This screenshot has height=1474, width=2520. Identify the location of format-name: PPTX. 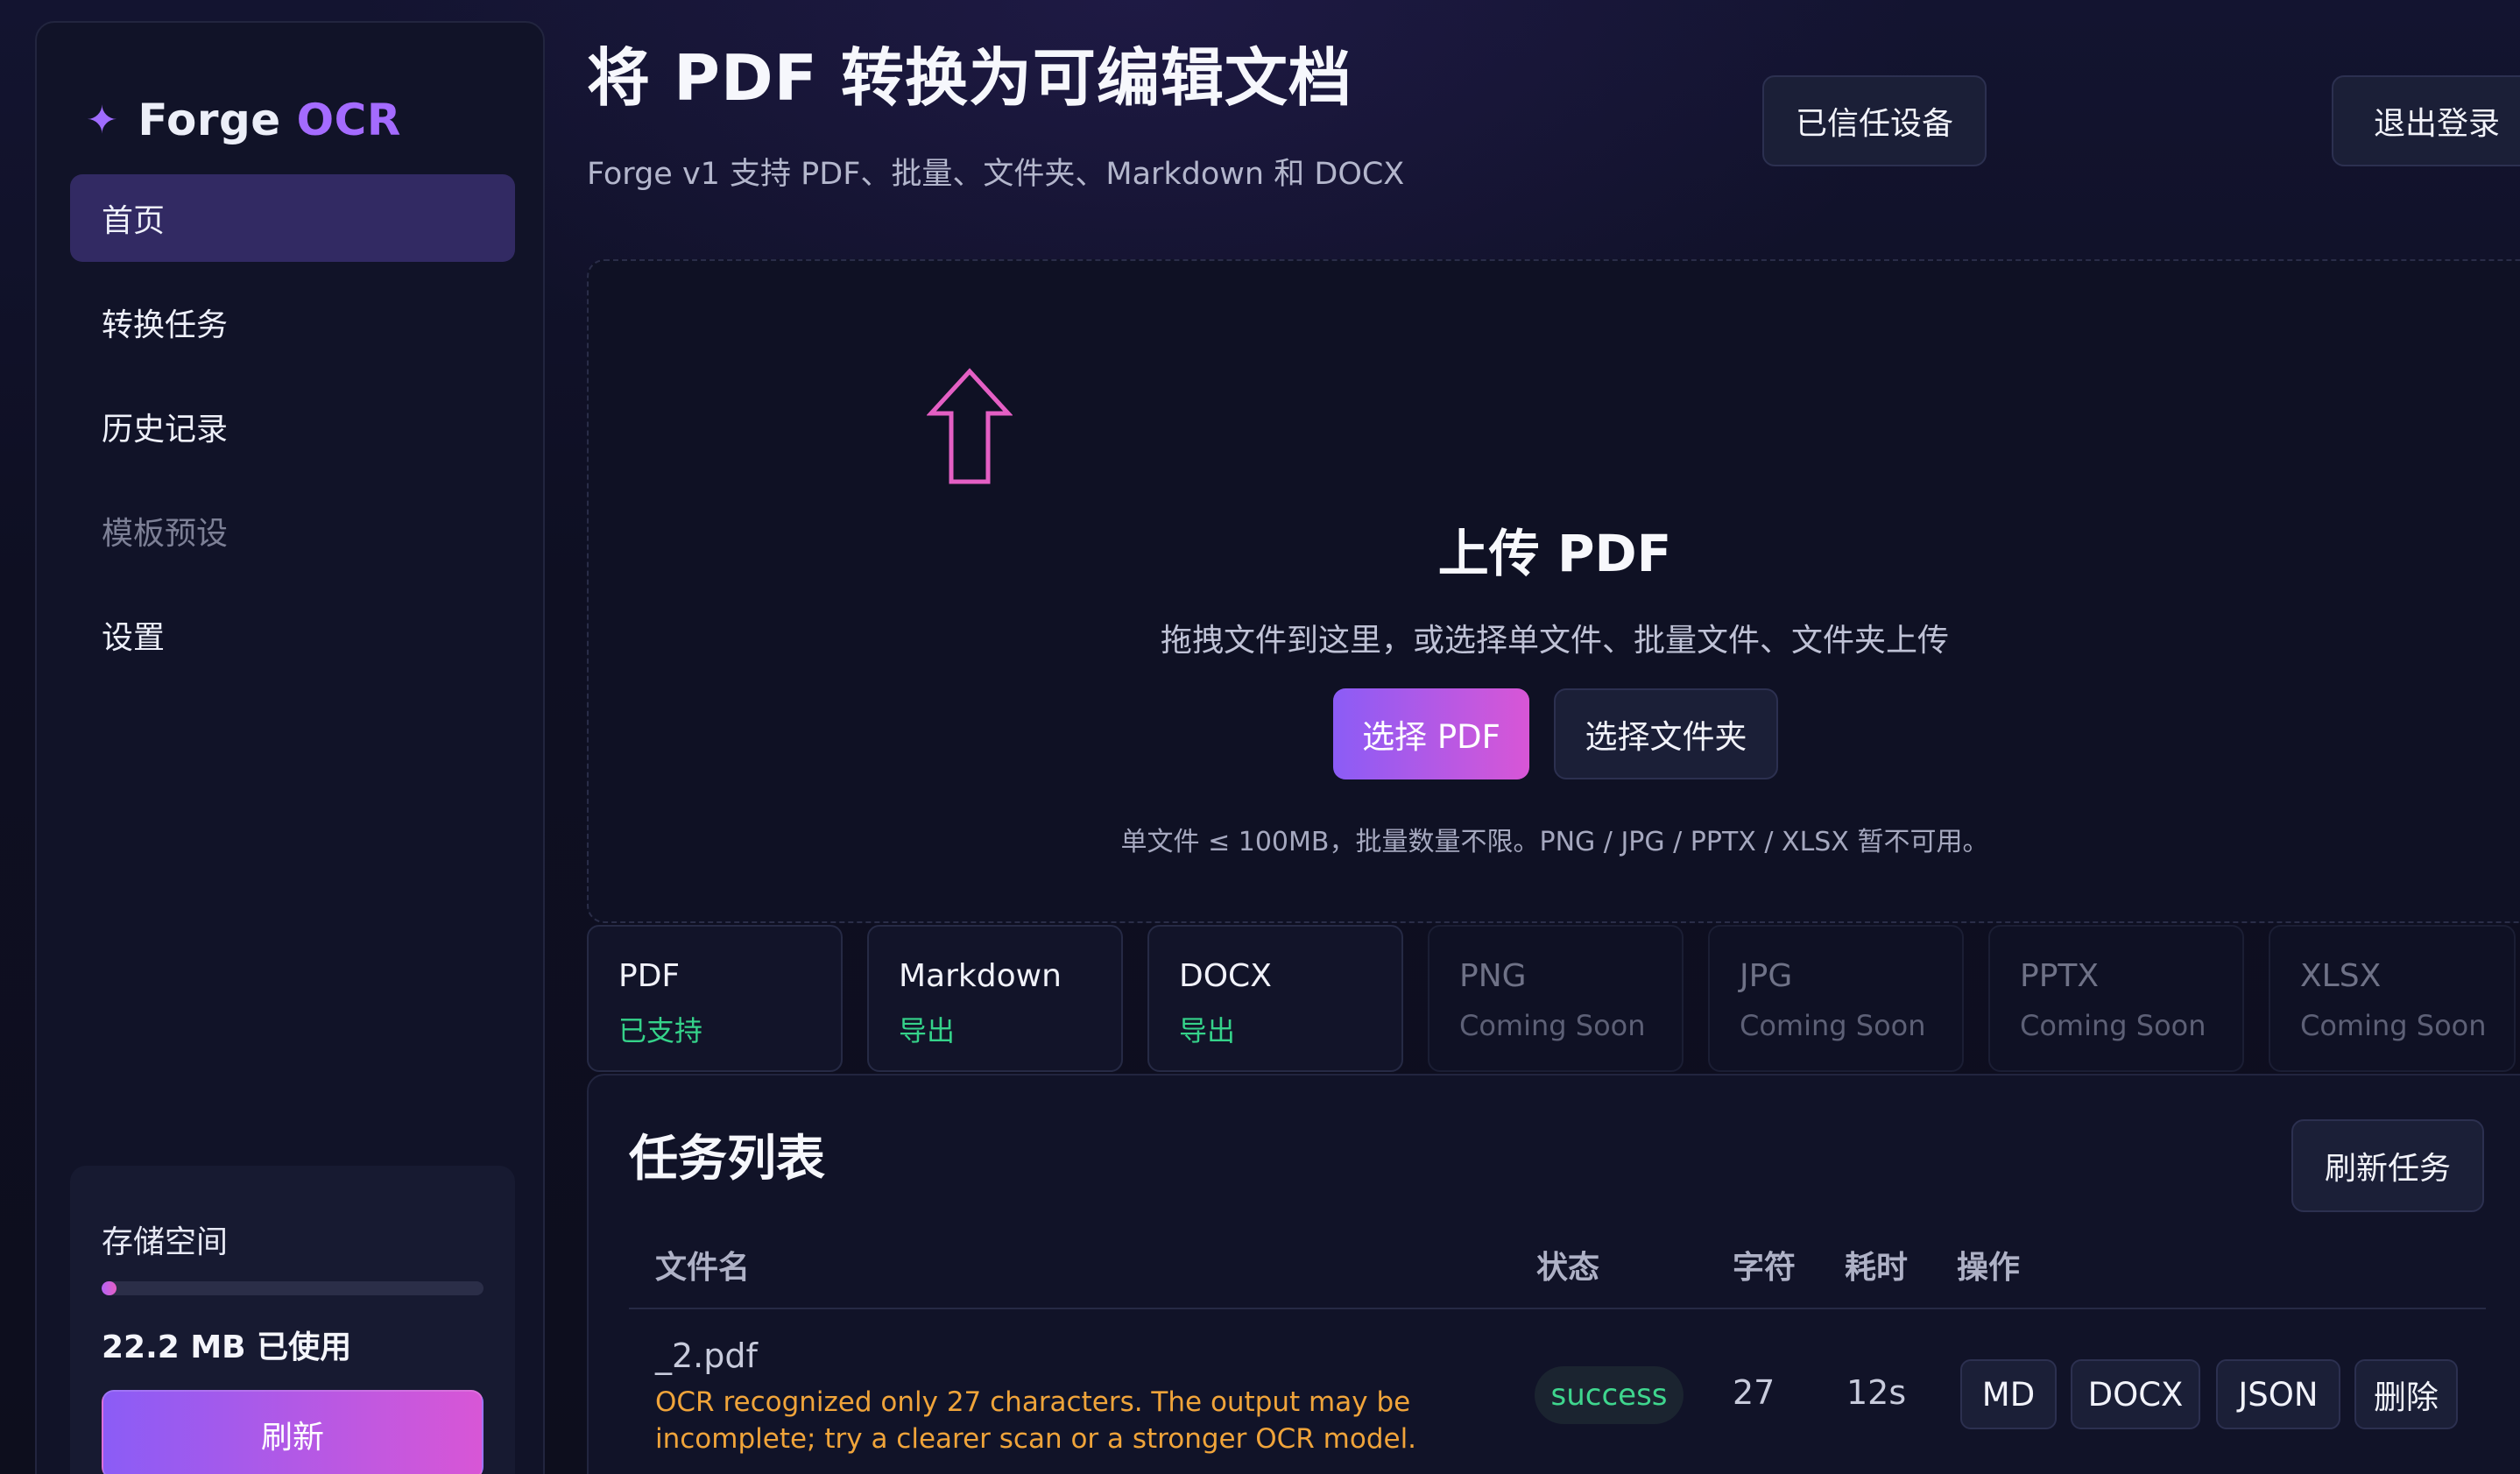
(2060, 976).